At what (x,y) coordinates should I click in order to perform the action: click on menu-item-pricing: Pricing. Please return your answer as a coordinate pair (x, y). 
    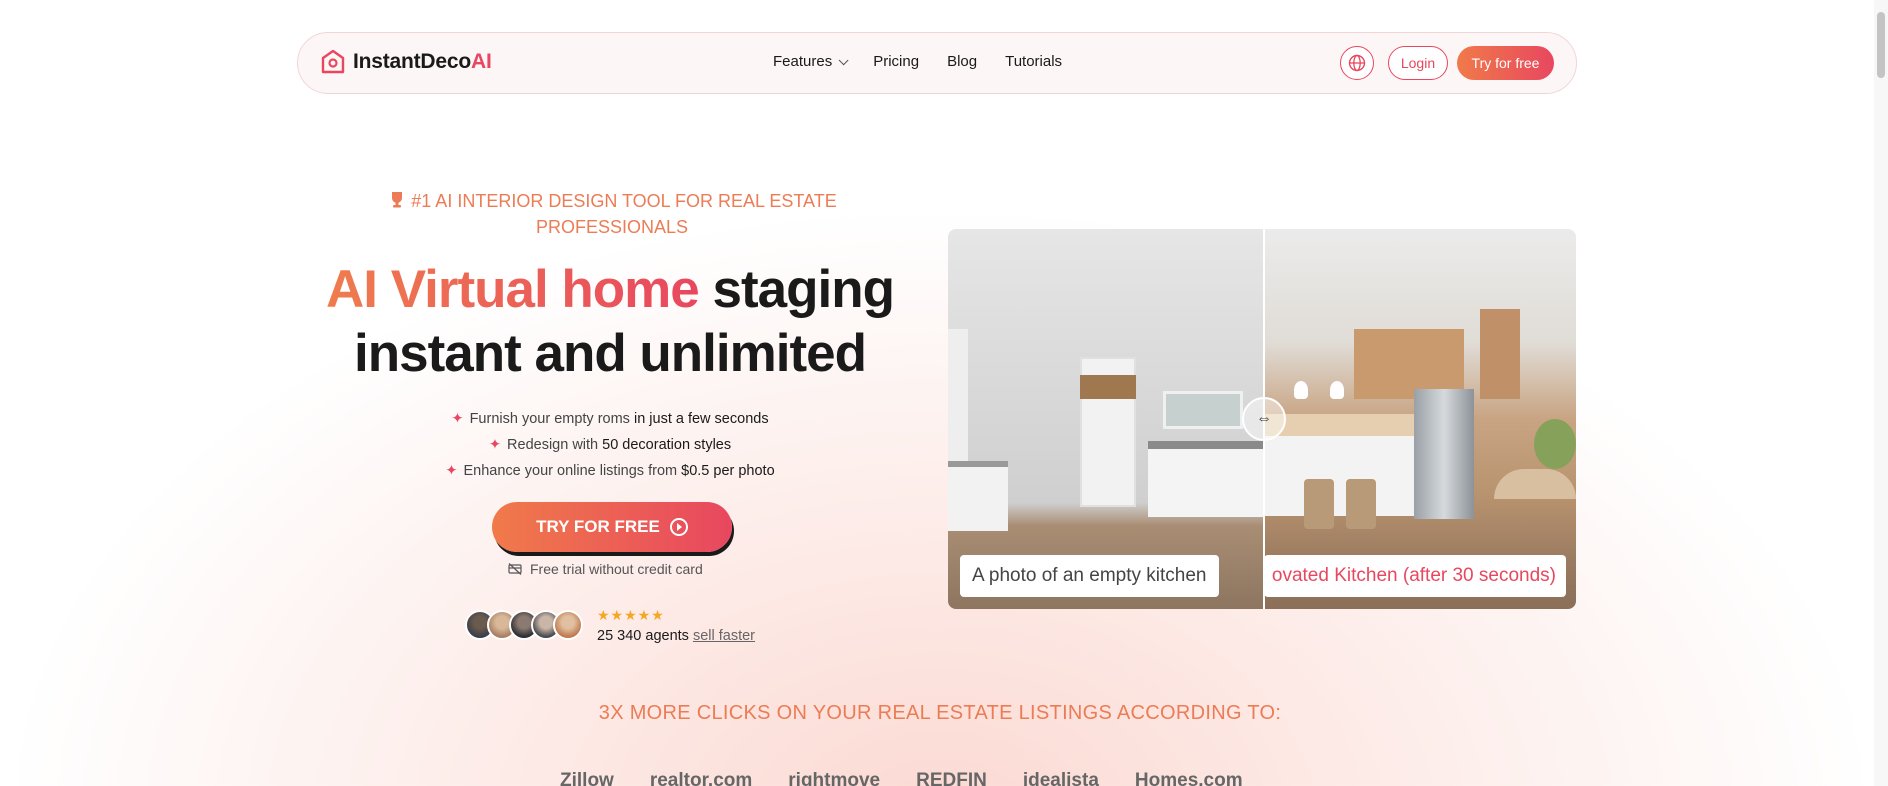
    Looking at the image, I should click on (896, 61).